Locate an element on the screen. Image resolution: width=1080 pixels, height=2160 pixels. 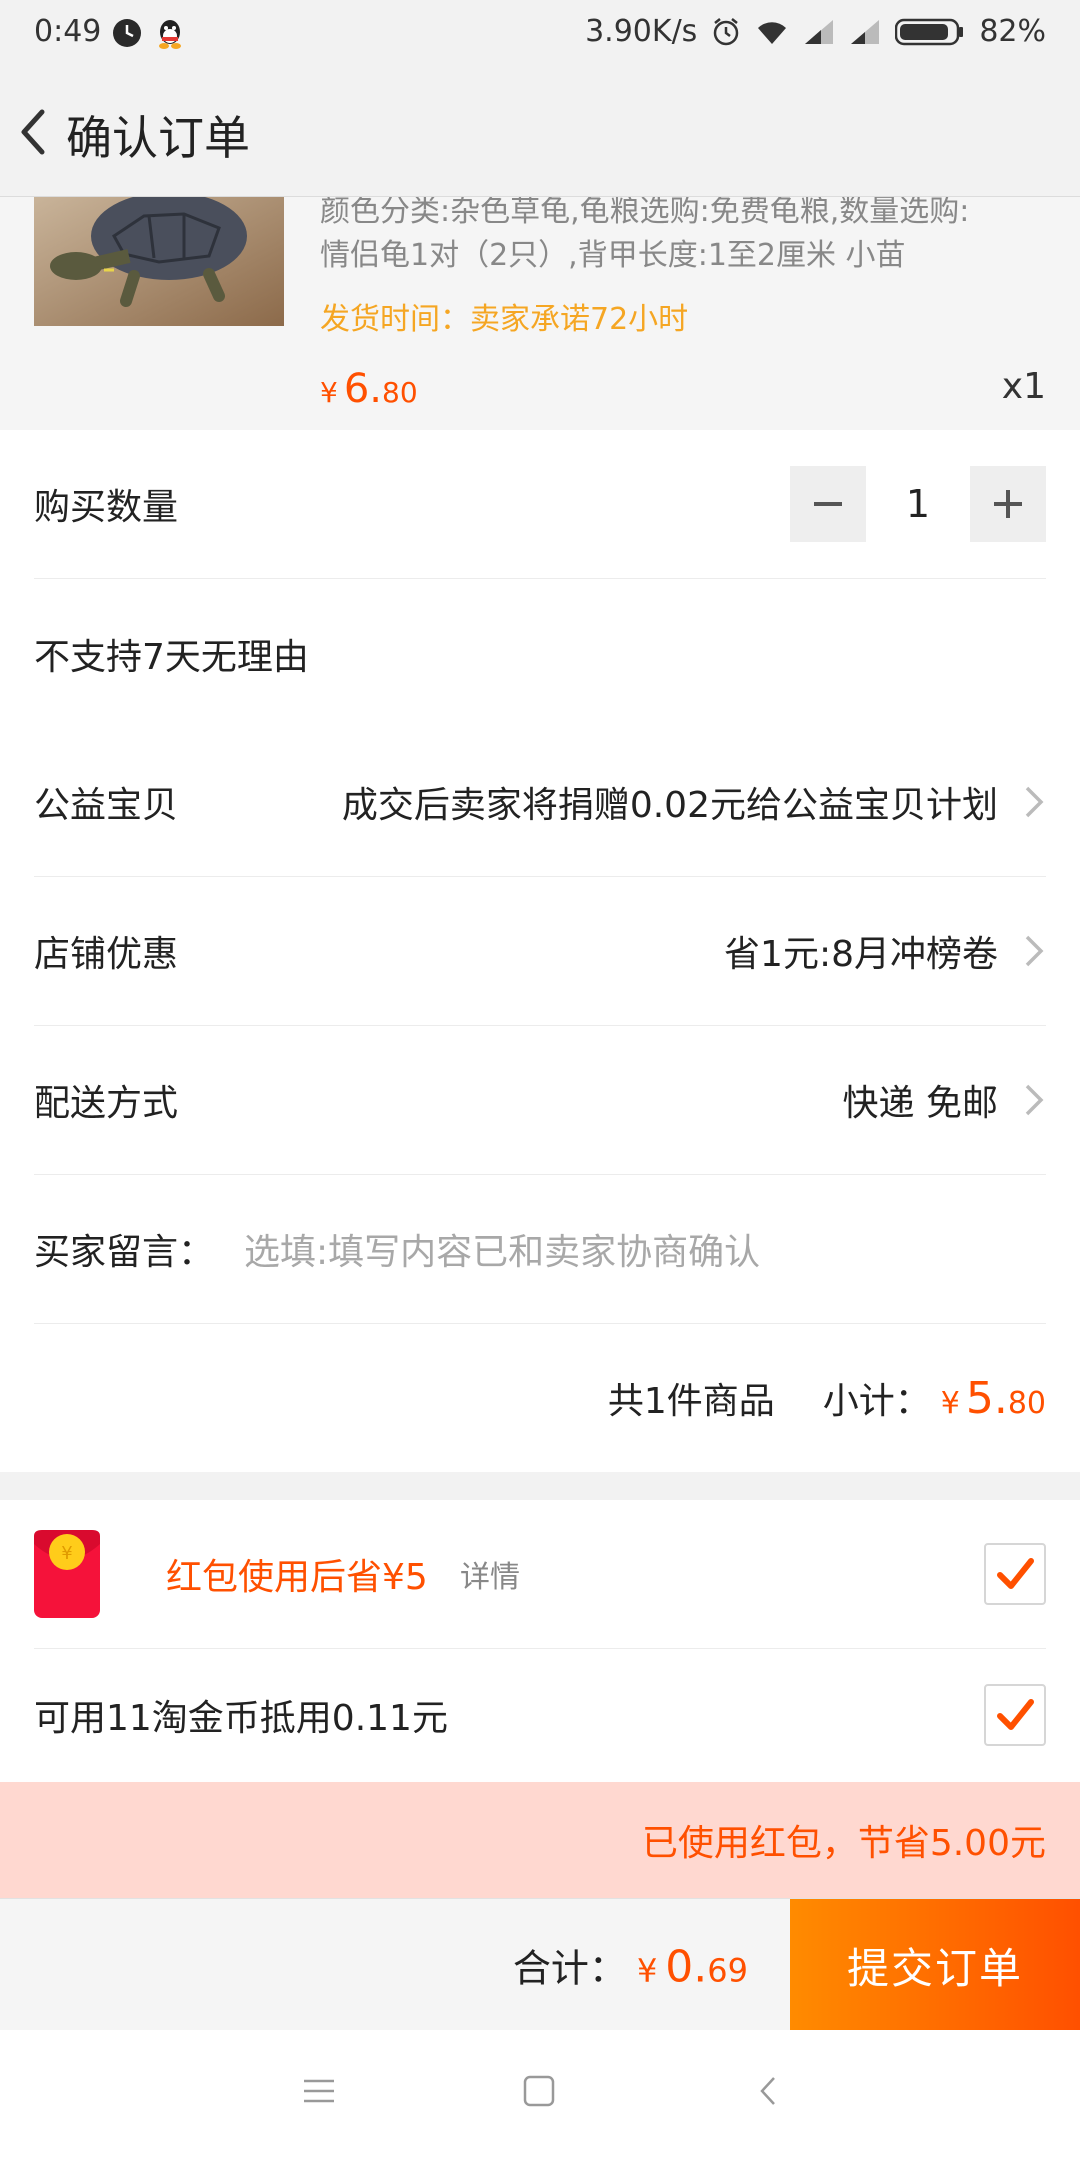
increase-button is located at coordinates (1008, 504).